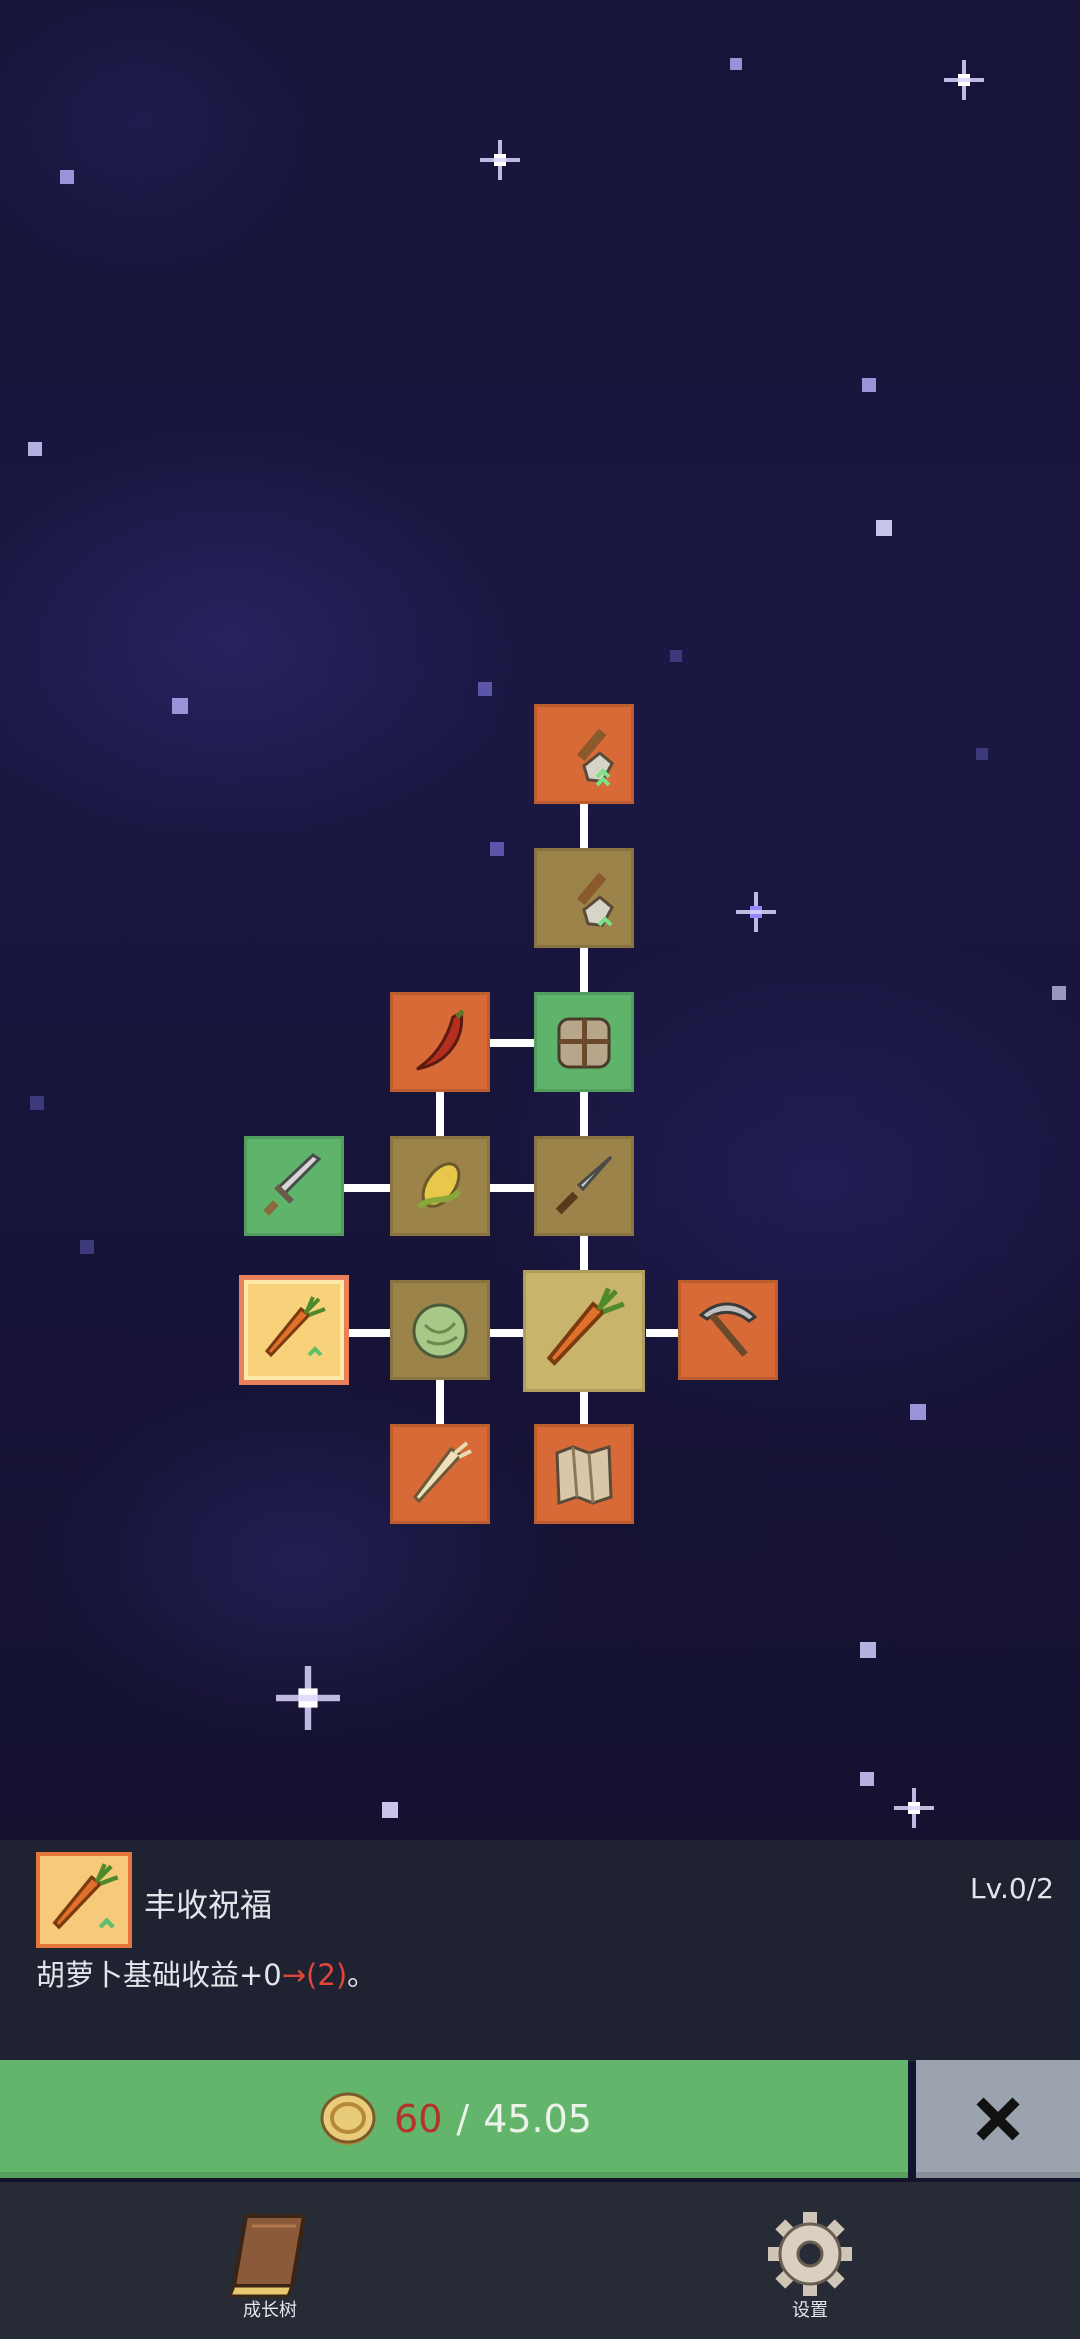 The image size is (1080, 2339). I want to click on carrot-root-node, so click(584, 1331).